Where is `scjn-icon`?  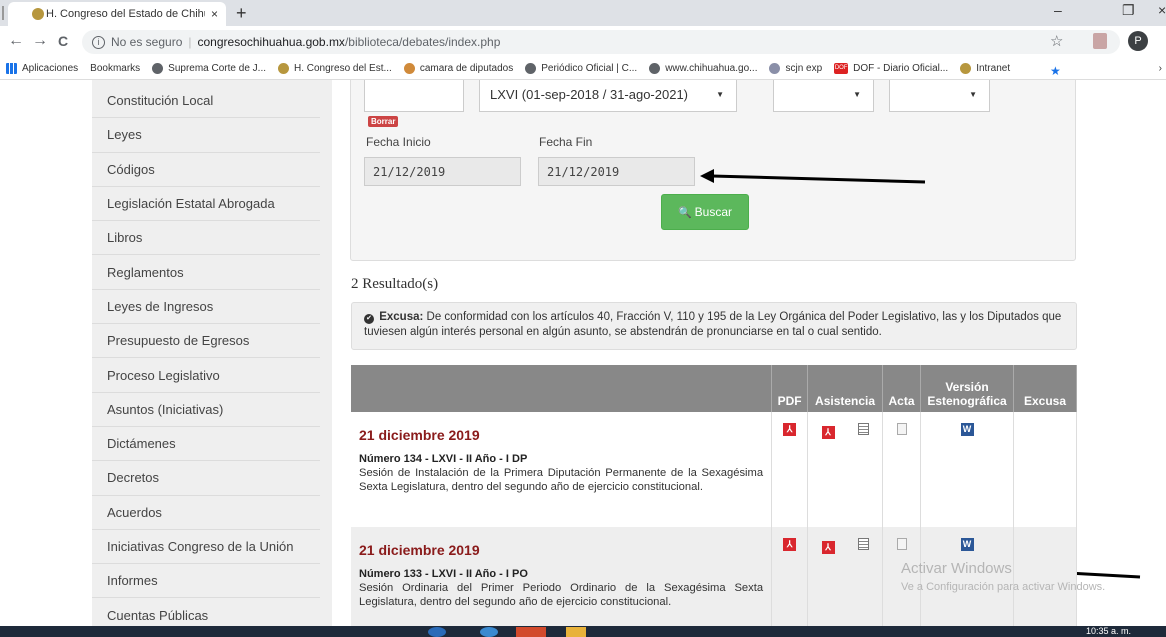
scjn-icon is located at coordinates (775, 68).